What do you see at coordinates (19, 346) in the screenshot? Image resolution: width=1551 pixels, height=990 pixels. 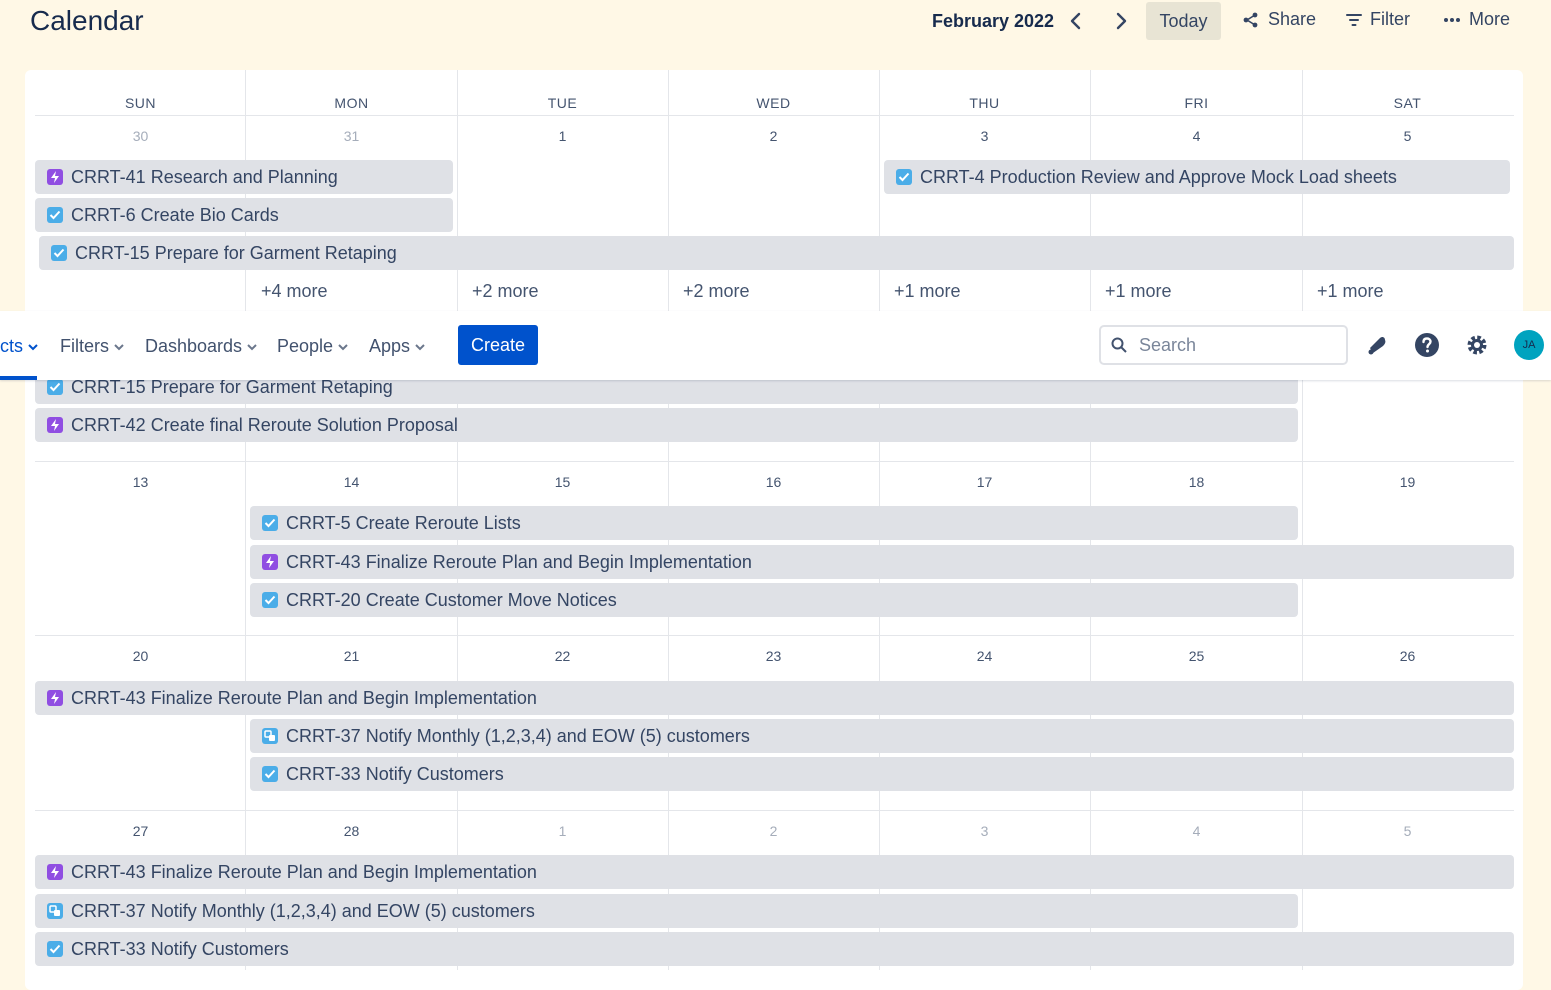 I see `nav-projects: cts` at bounding box center [19, 346].